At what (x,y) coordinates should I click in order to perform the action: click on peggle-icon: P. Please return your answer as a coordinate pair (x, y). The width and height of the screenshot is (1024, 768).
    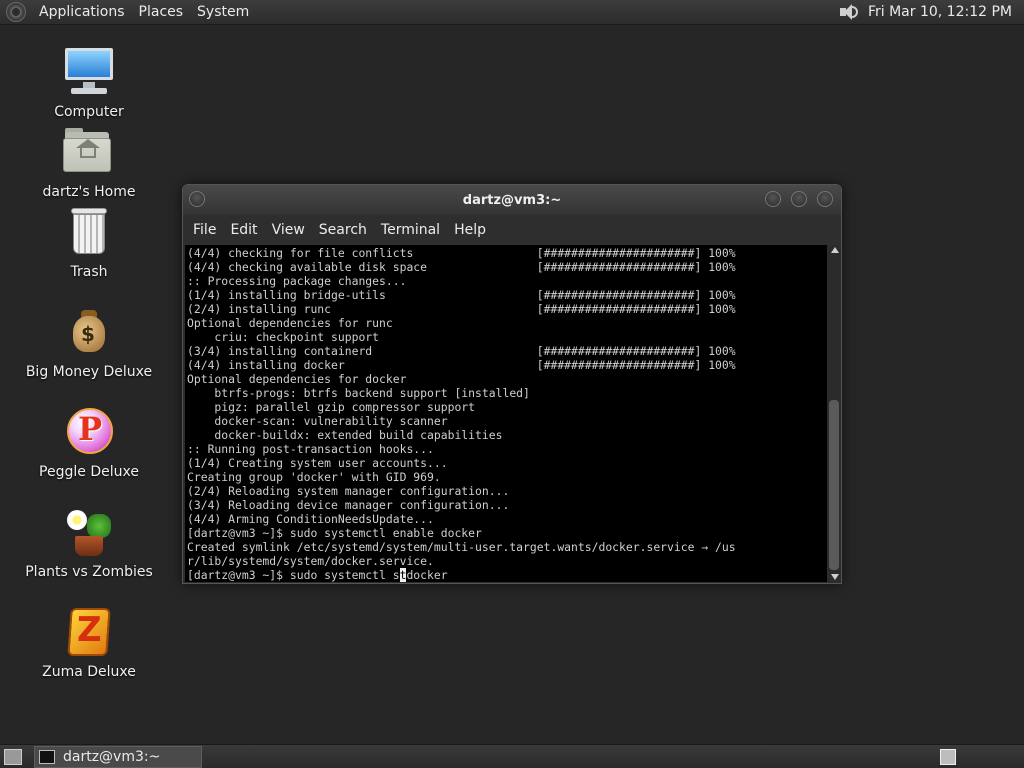
    Looking at the image, I should click on (89, 432).